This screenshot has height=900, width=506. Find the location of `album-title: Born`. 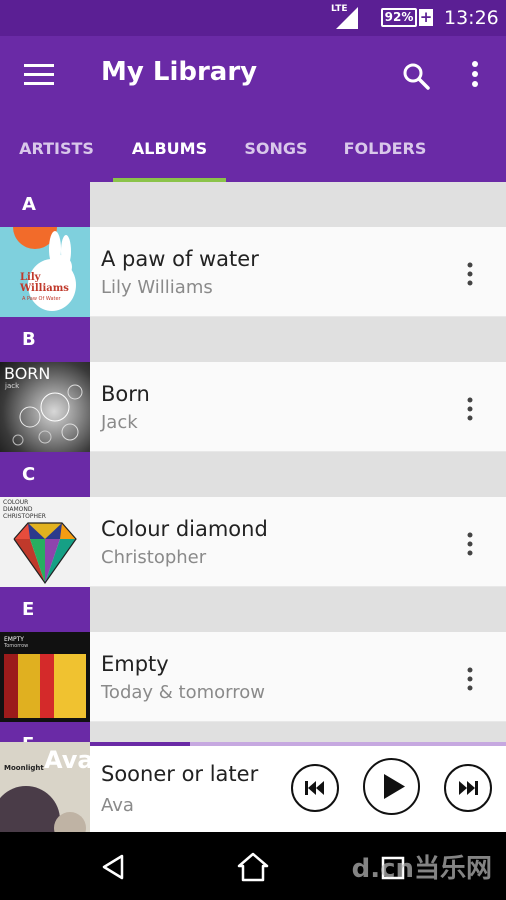

album-title: Born is located at coordinates (125, 394).